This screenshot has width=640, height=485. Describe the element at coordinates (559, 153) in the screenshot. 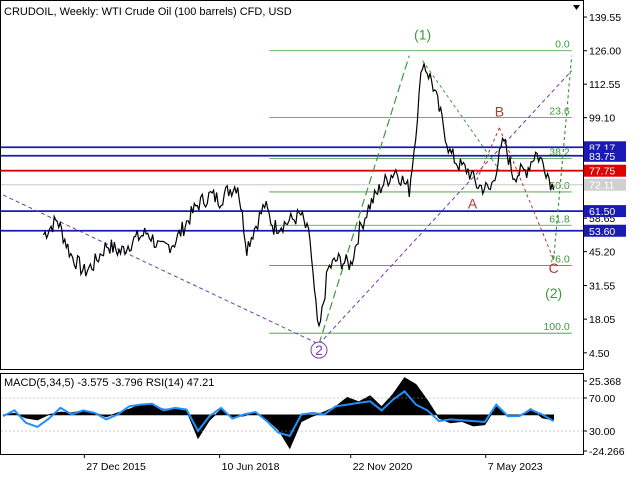

I see `fib-level-label: 38.2` at that location.